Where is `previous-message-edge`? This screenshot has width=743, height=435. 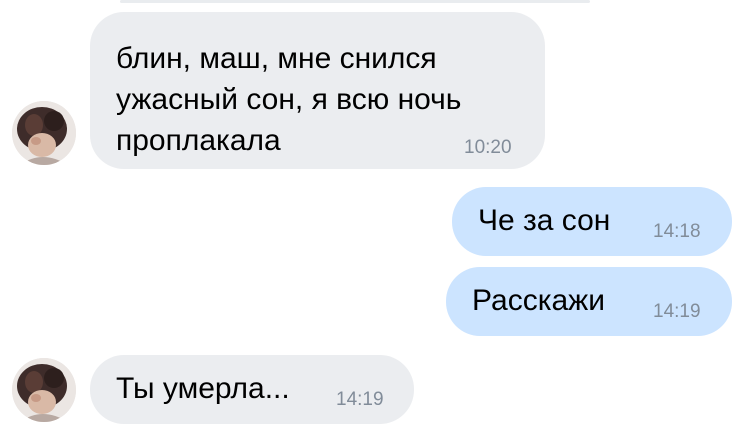
previous-message-edge is located at coordinates (355, 1).